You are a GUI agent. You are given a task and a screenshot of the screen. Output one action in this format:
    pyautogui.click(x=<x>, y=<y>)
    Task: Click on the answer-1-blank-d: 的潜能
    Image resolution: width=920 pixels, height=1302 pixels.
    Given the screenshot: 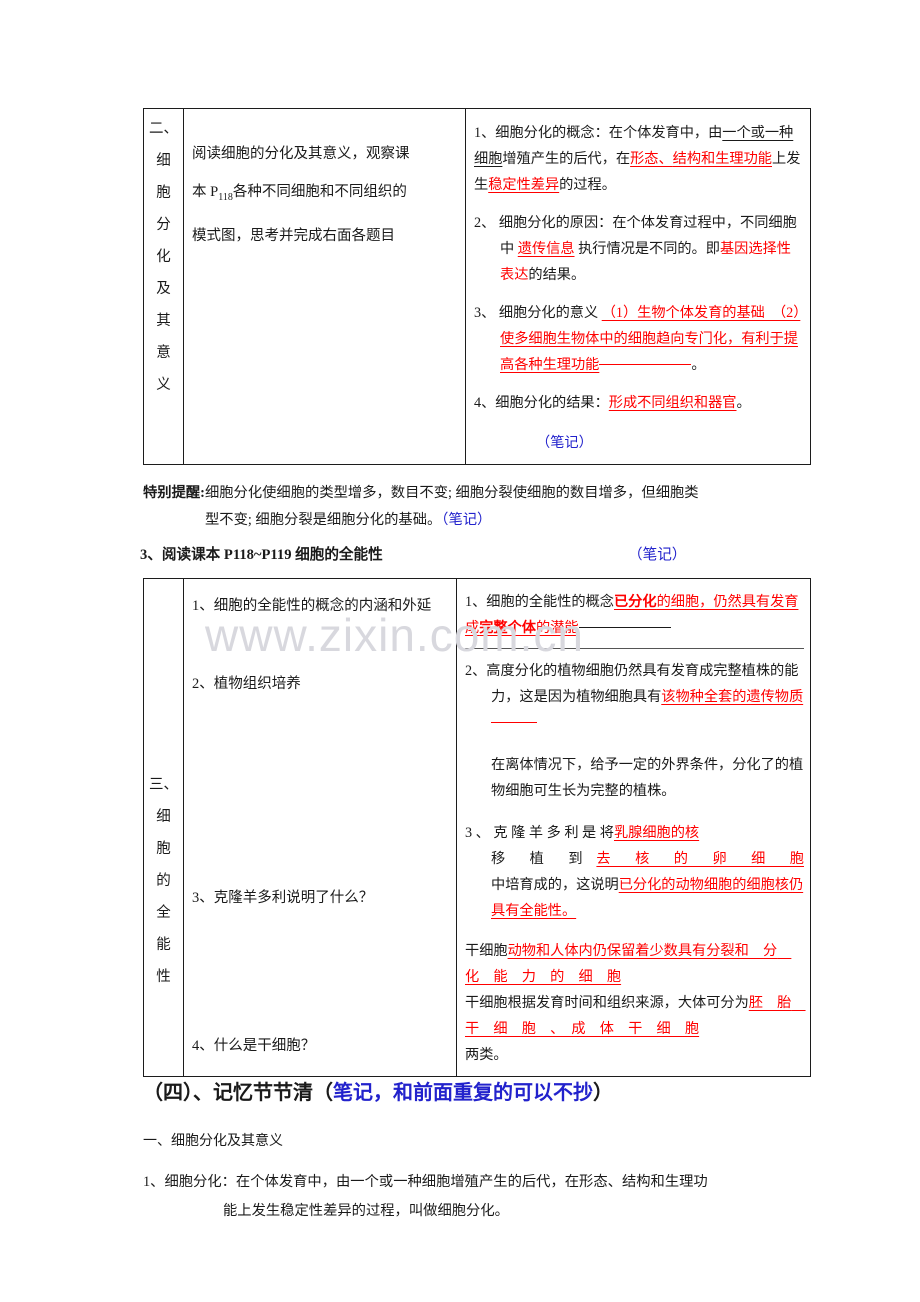 What is the action you would take?
    pyautogui.click(x=557, y=628)
    